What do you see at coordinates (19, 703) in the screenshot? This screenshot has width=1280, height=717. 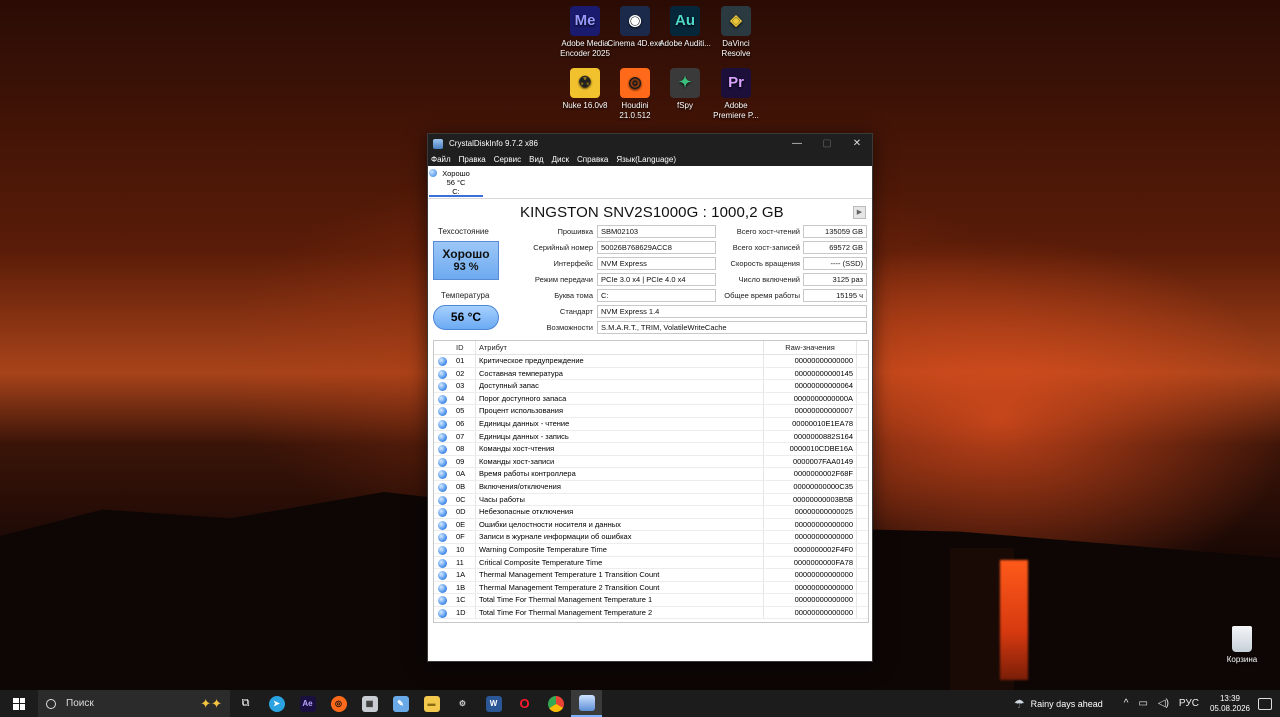 I see `start-button` at bounding box center [19, 703].